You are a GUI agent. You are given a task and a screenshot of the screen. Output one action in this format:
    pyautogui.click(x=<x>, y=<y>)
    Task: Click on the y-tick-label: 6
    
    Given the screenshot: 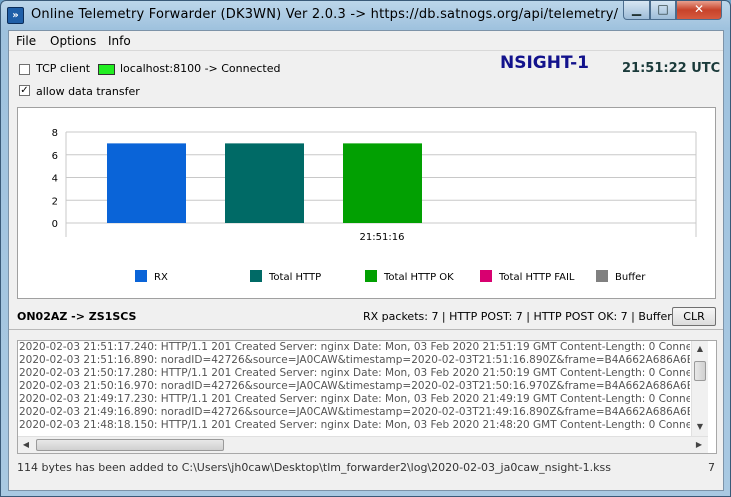 What is the action you would take?
    pyautogui.click(x=55, y=156)
    